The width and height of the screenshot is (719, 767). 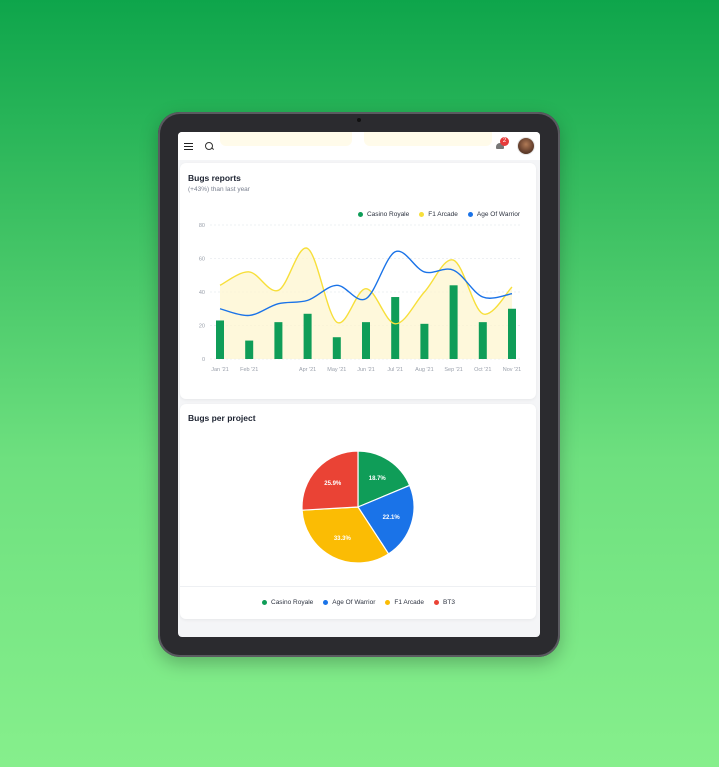 What do you see at coordinates (392, 518) in the screenshot?
I see `pie-value-label: 22.1%` at bounding box center [392, 518].